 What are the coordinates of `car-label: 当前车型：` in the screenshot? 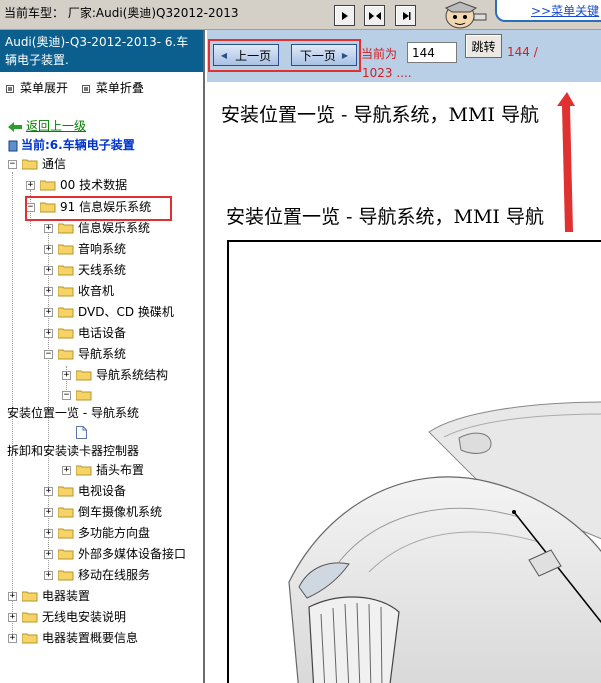 It's located at (34, 13).